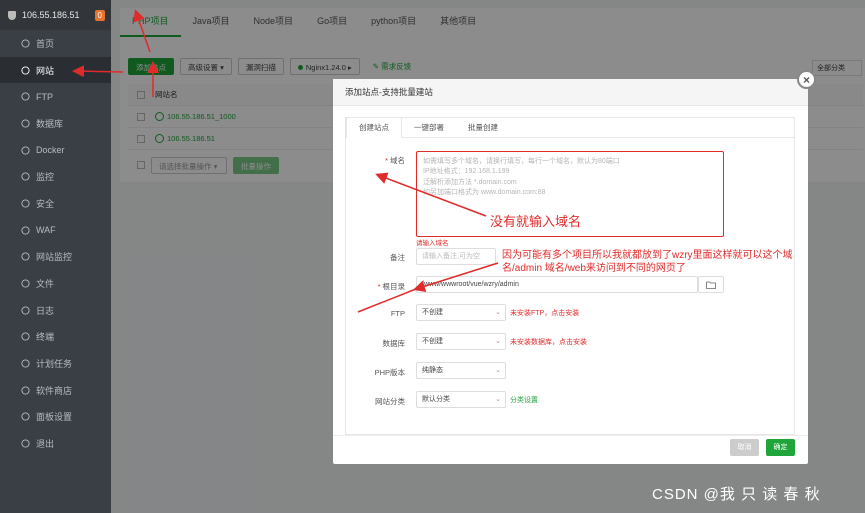 Image resolution: width=865 pixels, height=513 pixels. I want to click on sidebar-item-8: 网站监控, so click(55, 257).